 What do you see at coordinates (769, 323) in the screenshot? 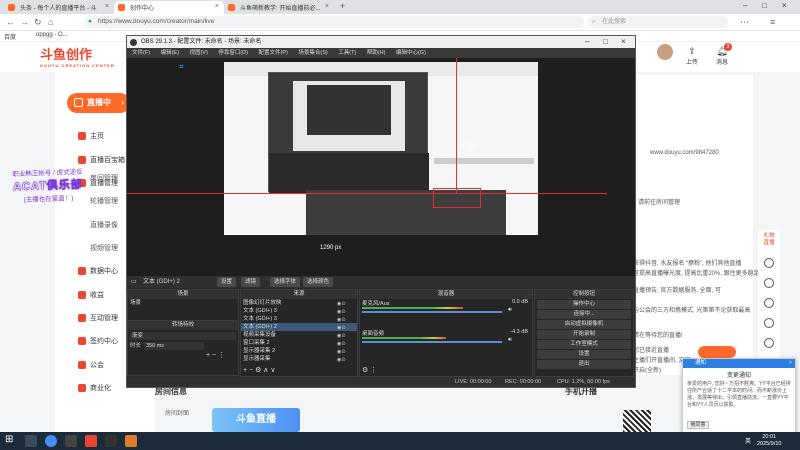
I see `share-icon` at bounding box center [769, 323].